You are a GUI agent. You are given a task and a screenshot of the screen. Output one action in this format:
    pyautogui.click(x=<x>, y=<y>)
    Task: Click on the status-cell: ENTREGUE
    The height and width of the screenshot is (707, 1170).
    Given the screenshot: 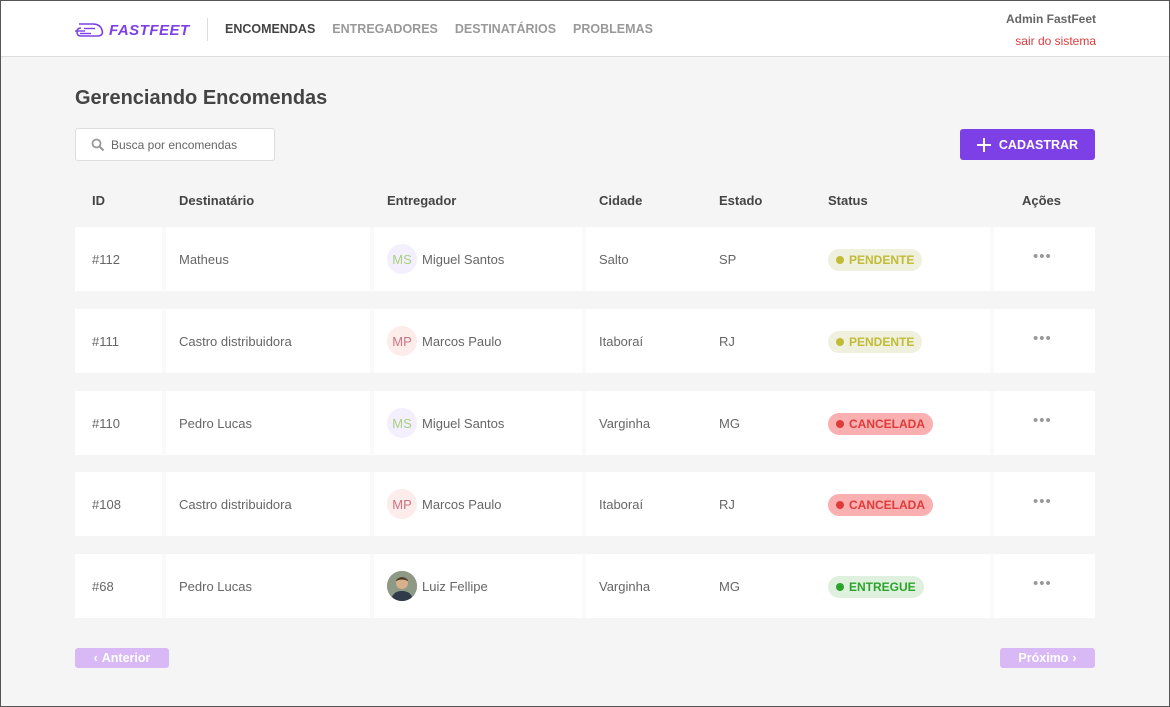 What is the action you would take?
    pyautogui.click(x=876, y=586)
    